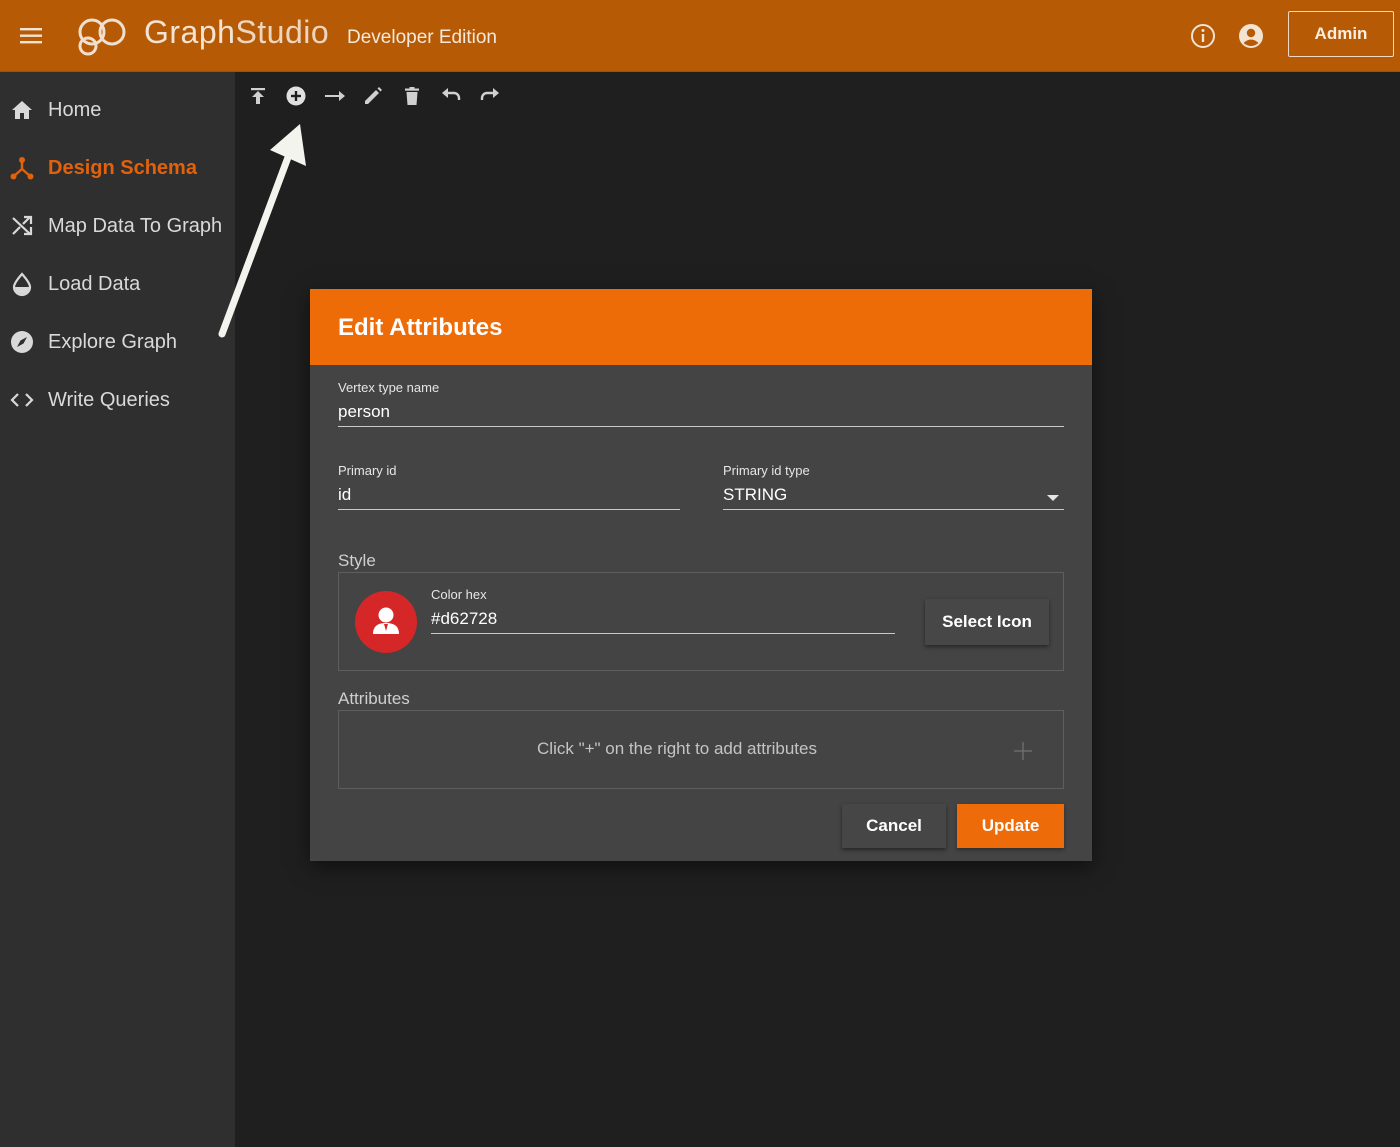 The width and height of the screenshot is (1400, 1147). I want to click on sidebar-item-explore-graph: Explore Graph, so click(117, 342).